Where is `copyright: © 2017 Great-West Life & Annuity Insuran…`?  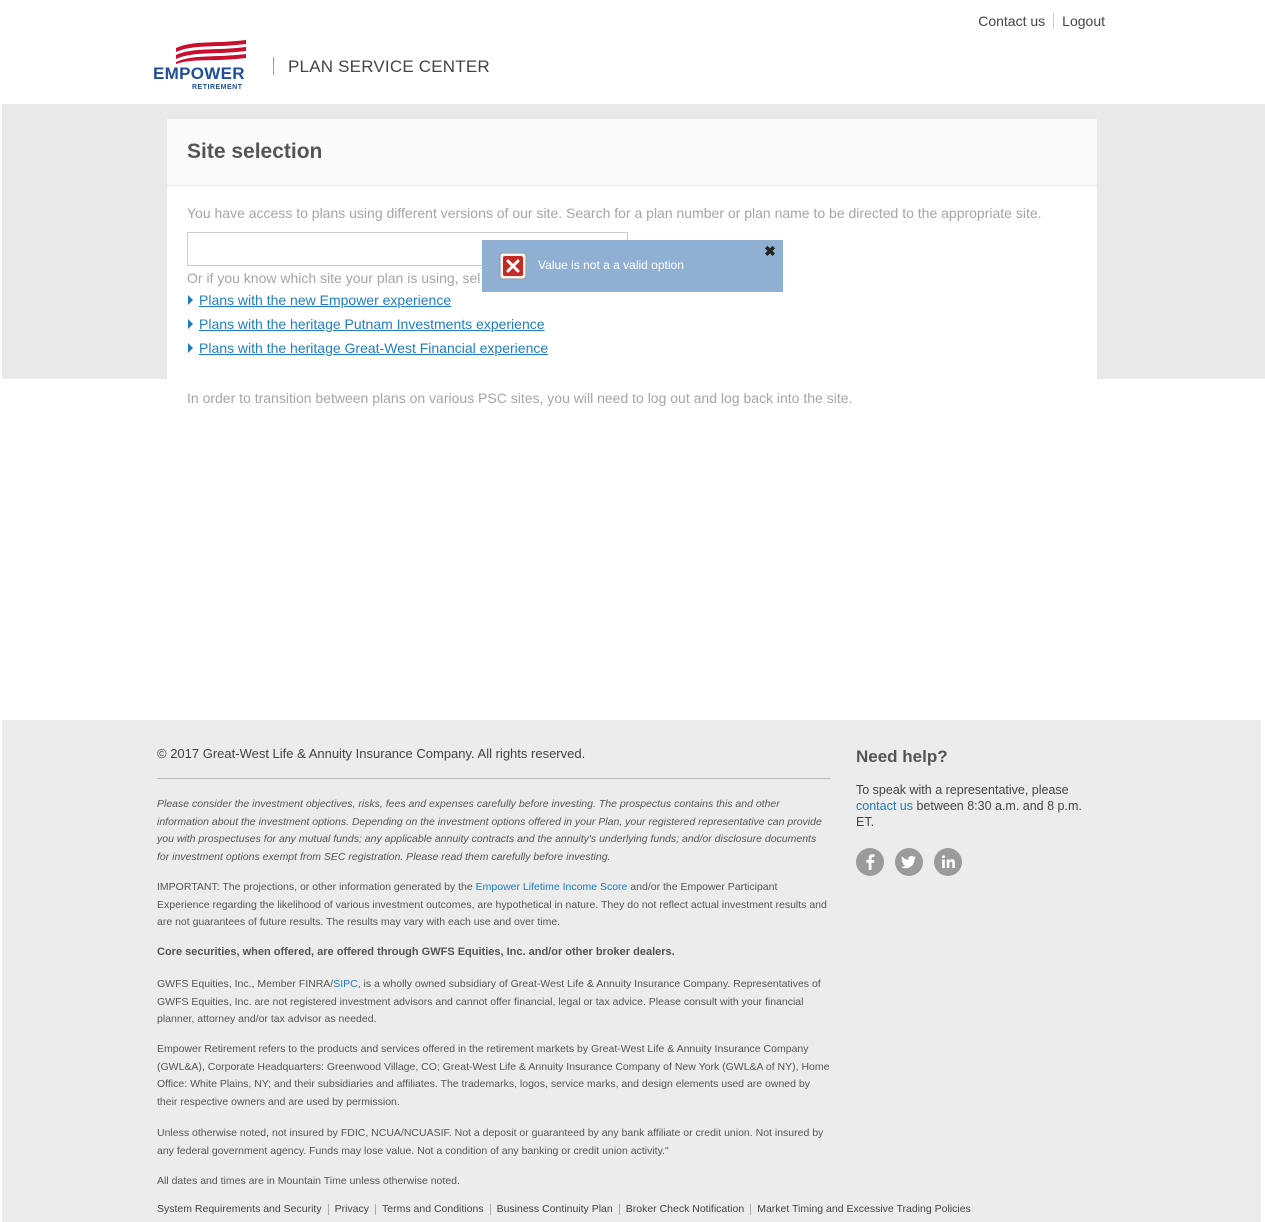 copyright: © 2017 Great-West Life & Annuity Insuran… is located at coordinates (371, 753).